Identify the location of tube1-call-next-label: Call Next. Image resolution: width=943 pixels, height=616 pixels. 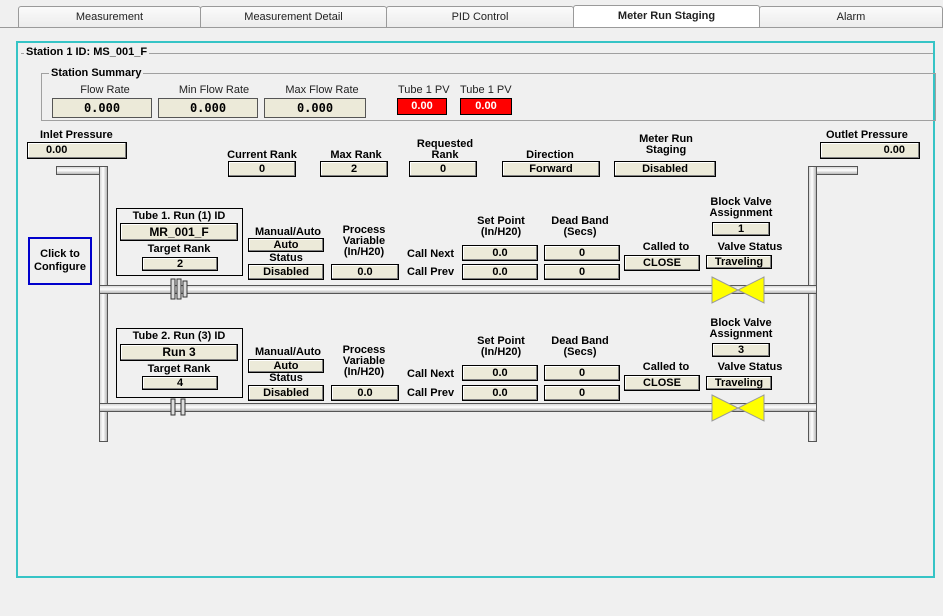
(431, 254).